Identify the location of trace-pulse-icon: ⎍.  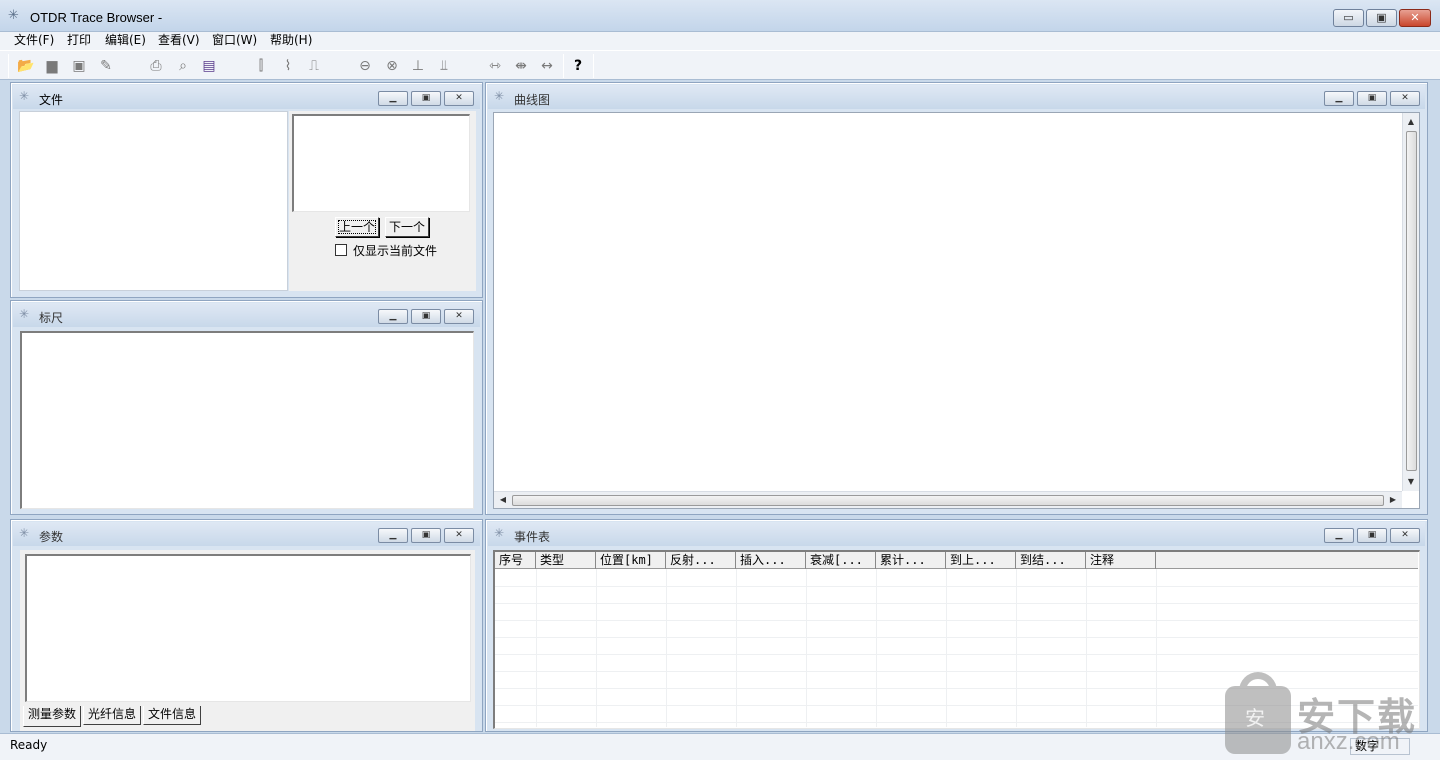
(314, 66).